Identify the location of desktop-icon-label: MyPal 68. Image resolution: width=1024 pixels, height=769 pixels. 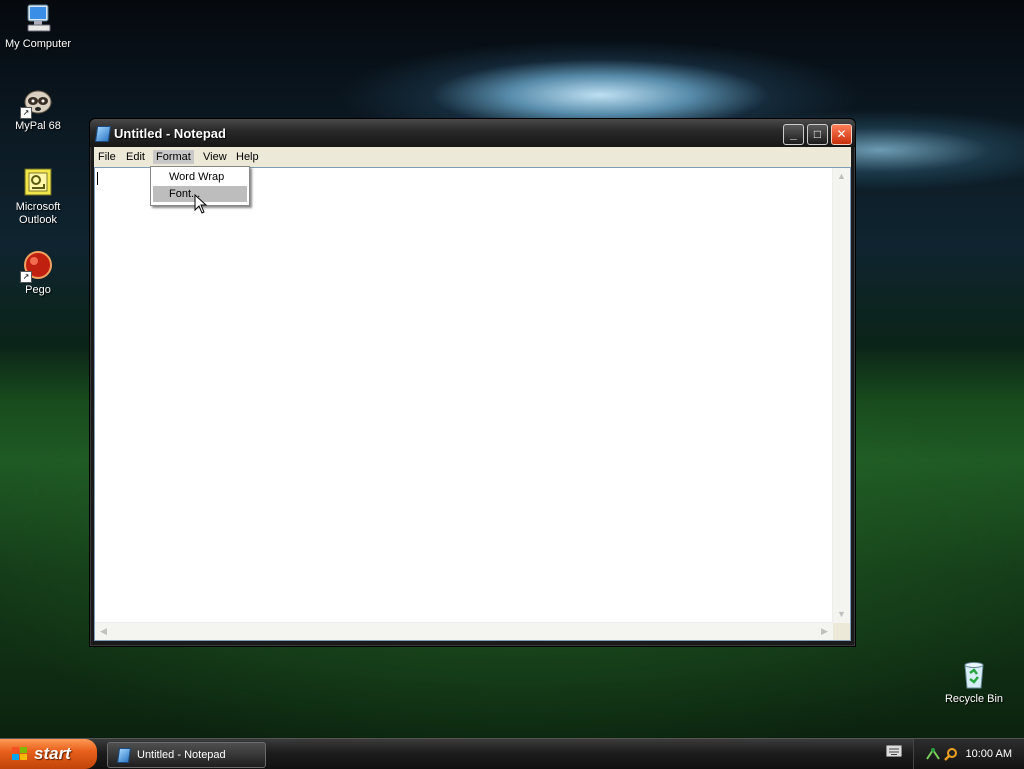
(38, 126).